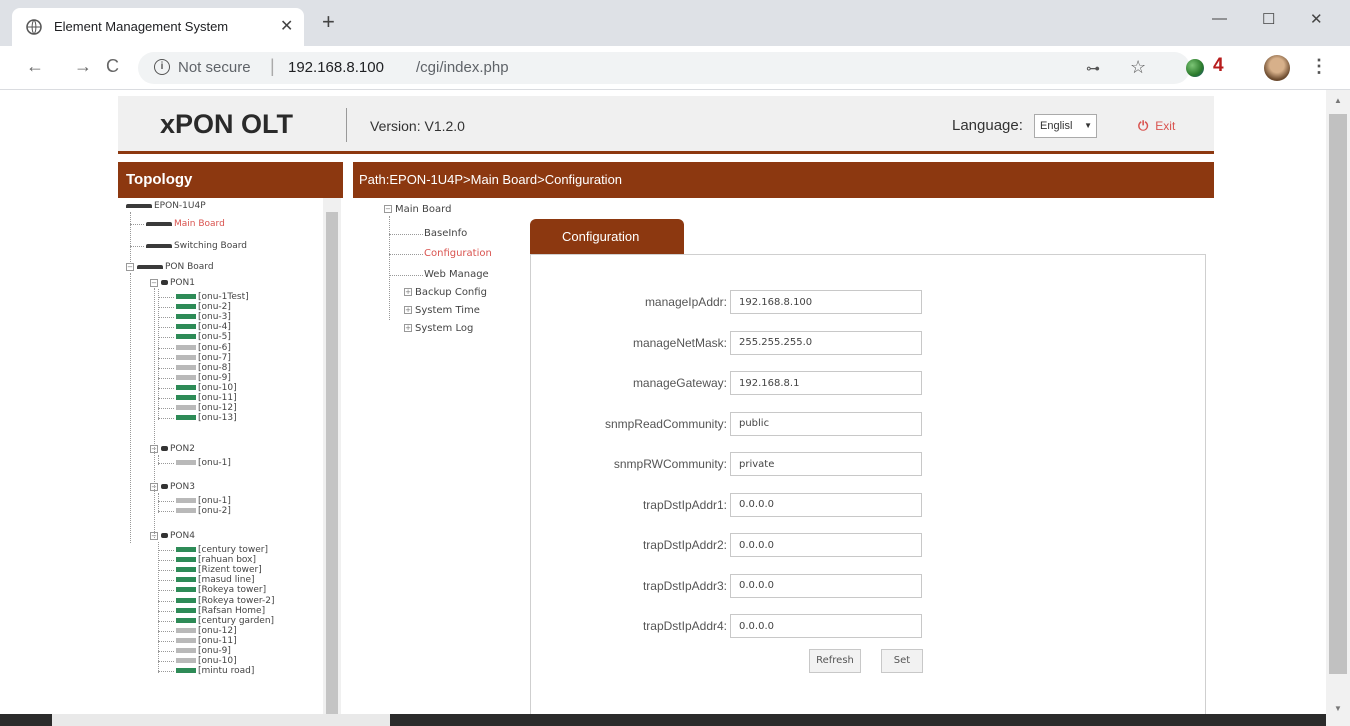 Image resolution: width=1350 pixels, height=726 pixels. Describe the element at coordinates (219, 570) in the screenshot. I see `topology-onu-node: [Rizent tower]` at that location.